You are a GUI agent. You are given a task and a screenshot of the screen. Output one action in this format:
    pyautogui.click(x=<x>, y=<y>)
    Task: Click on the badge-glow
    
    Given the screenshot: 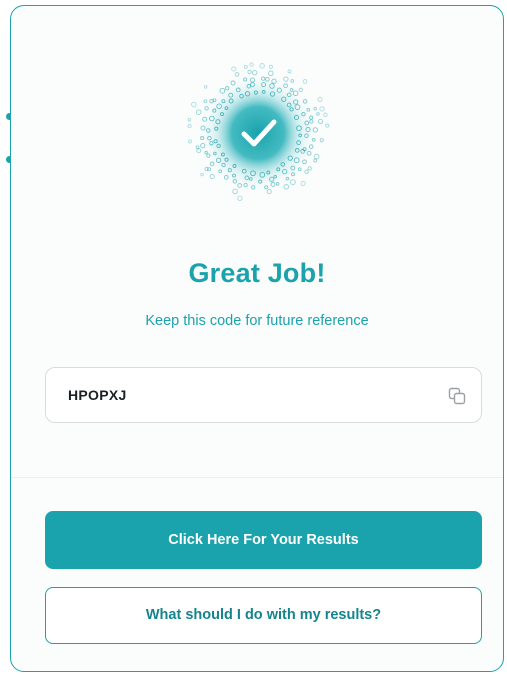 What is the action you would take?
    pyautogui.click(x=258, y=133)
    